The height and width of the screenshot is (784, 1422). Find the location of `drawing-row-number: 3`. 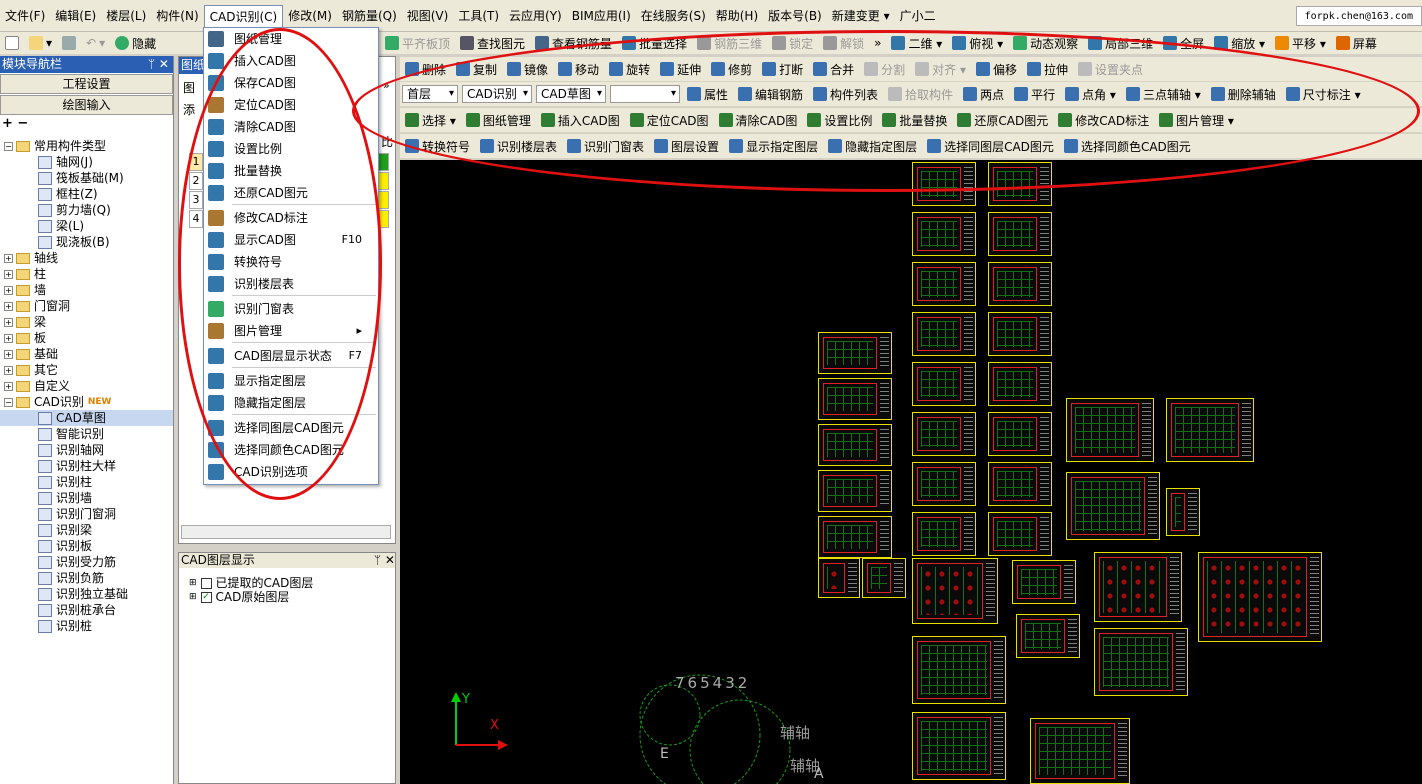

drawing-row-number: 3 is located at coordinates (196, 200).